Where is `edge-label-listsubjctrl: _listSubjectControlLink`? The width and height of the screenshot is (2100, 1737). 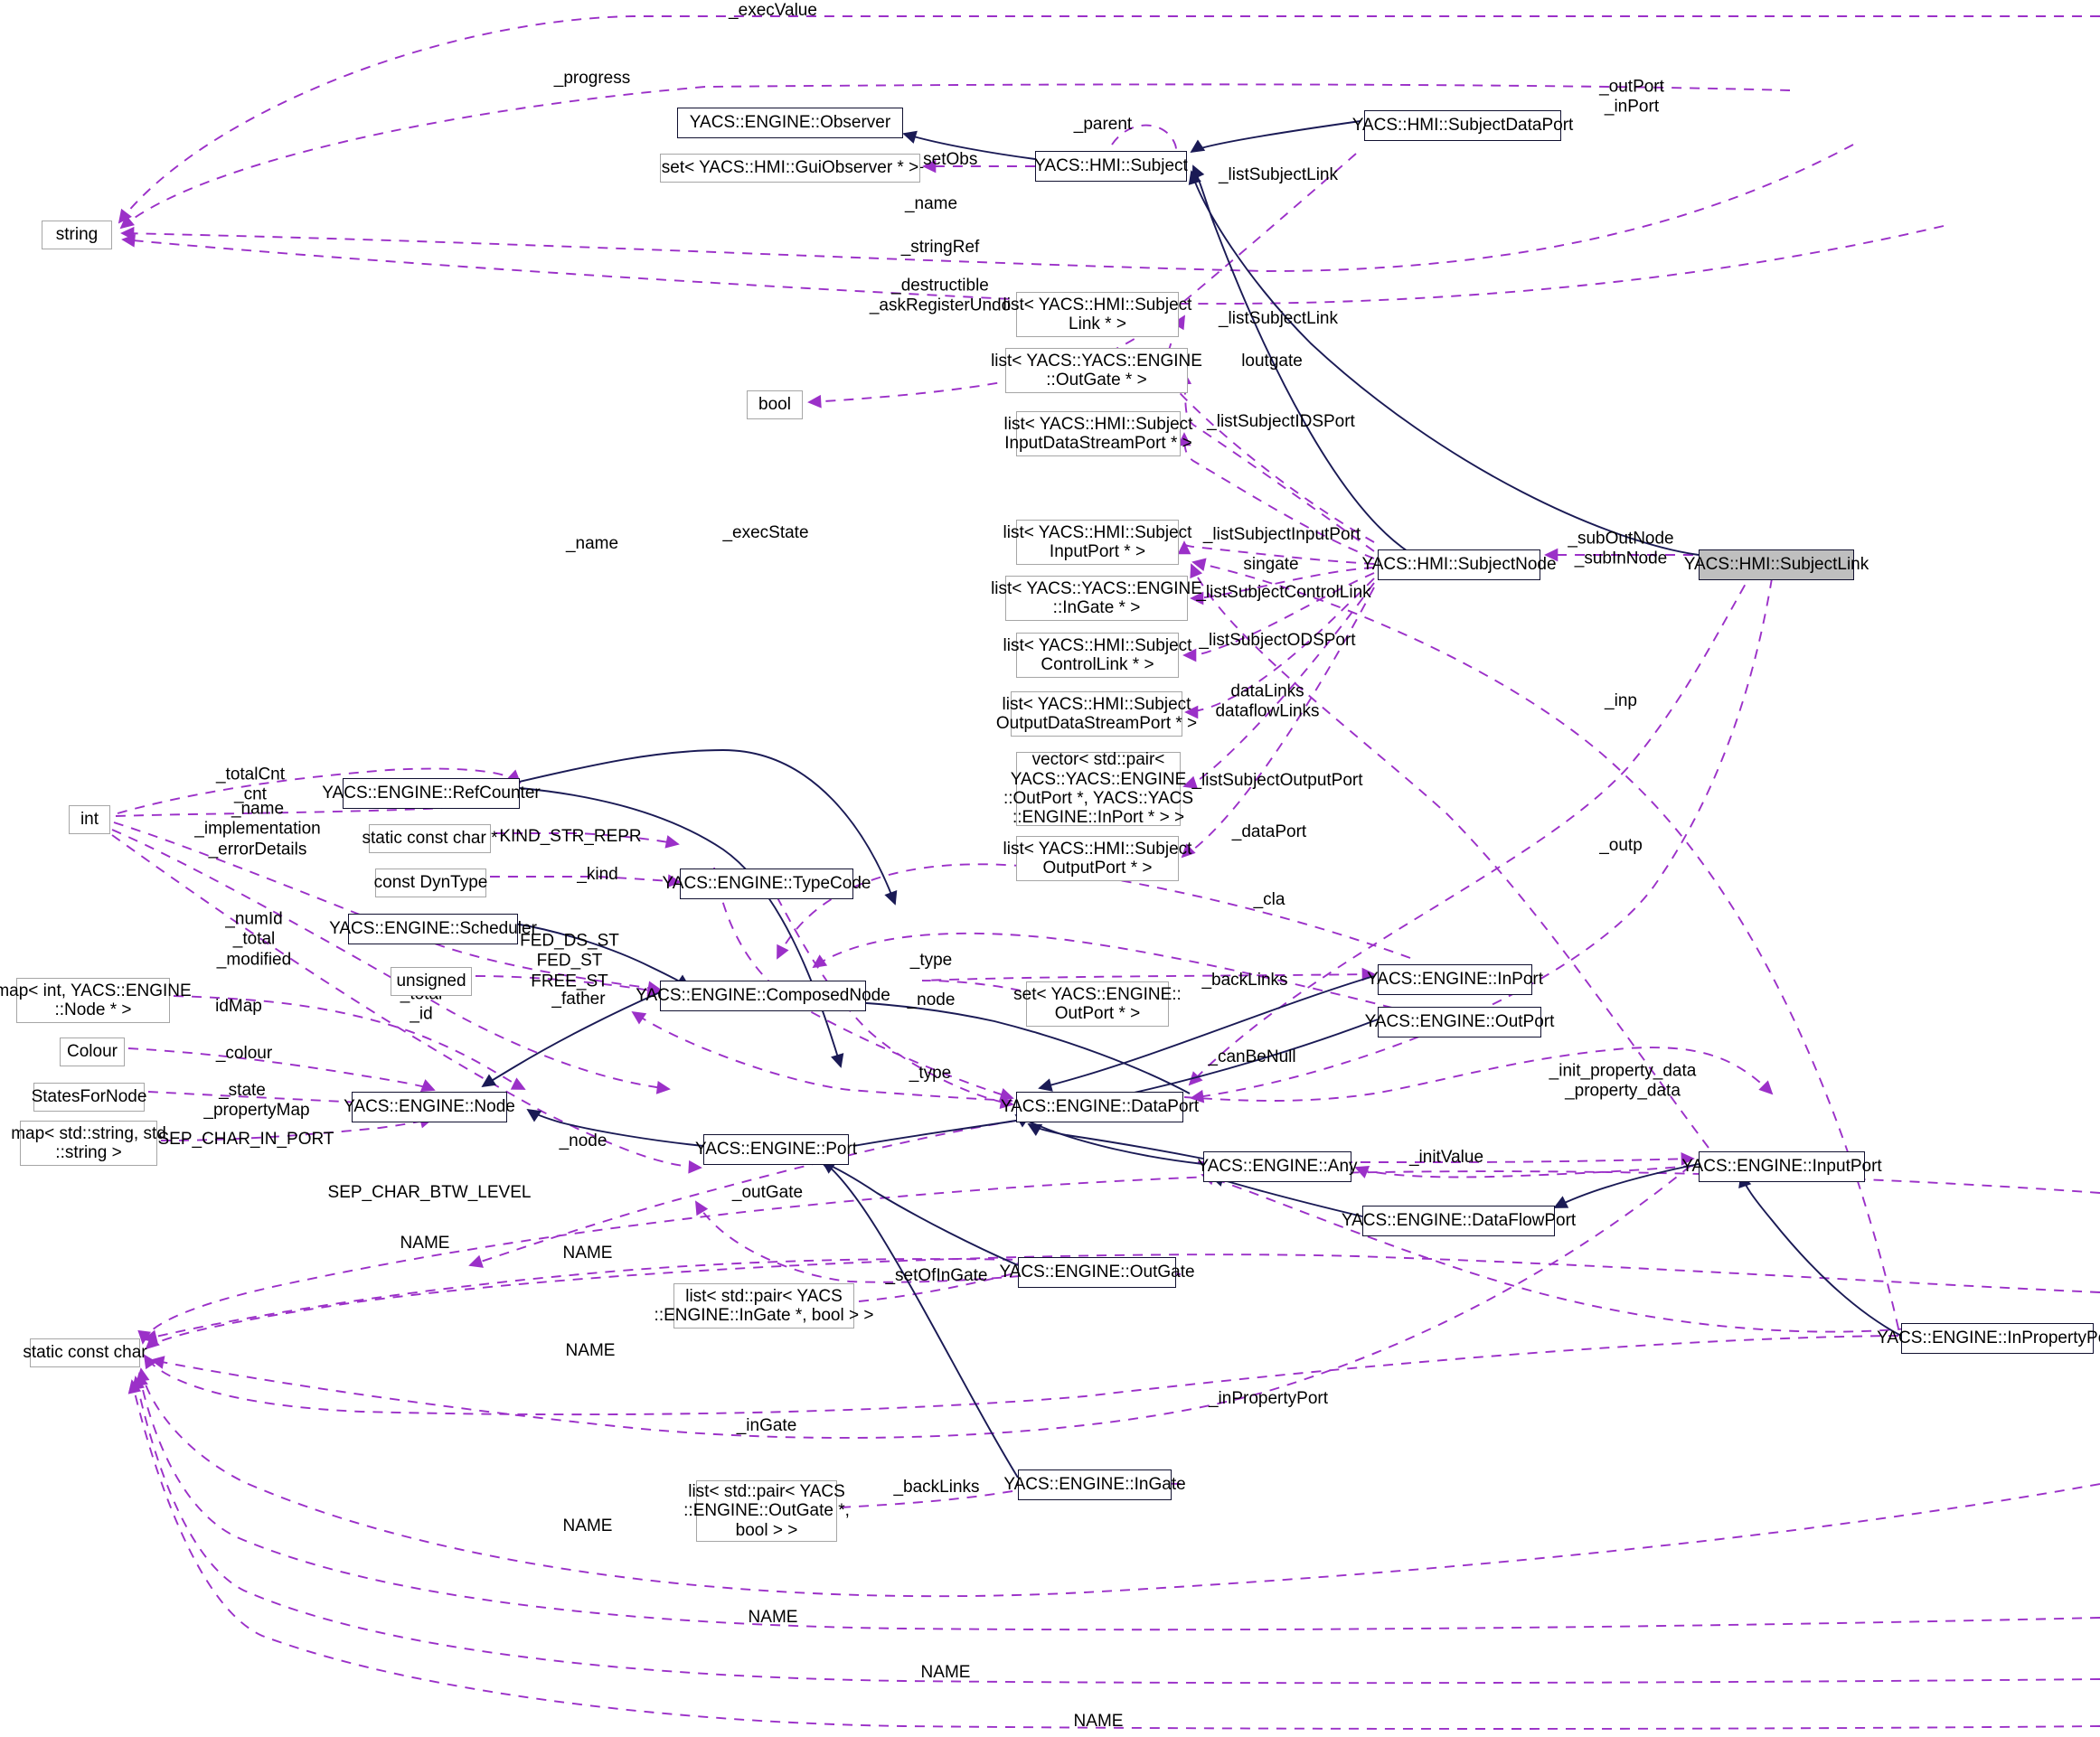 edge-label-listsubjctrl: _listSubjectControlLink is located at coordinates (1283, 592).